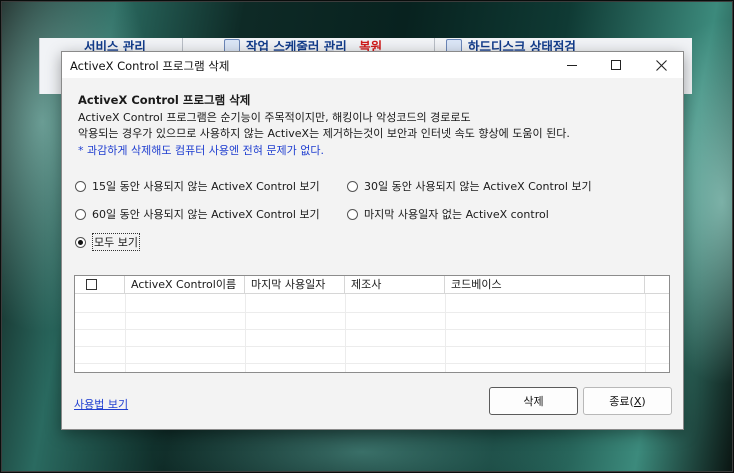  I want to click on radio-15-days, so click(80, 186).